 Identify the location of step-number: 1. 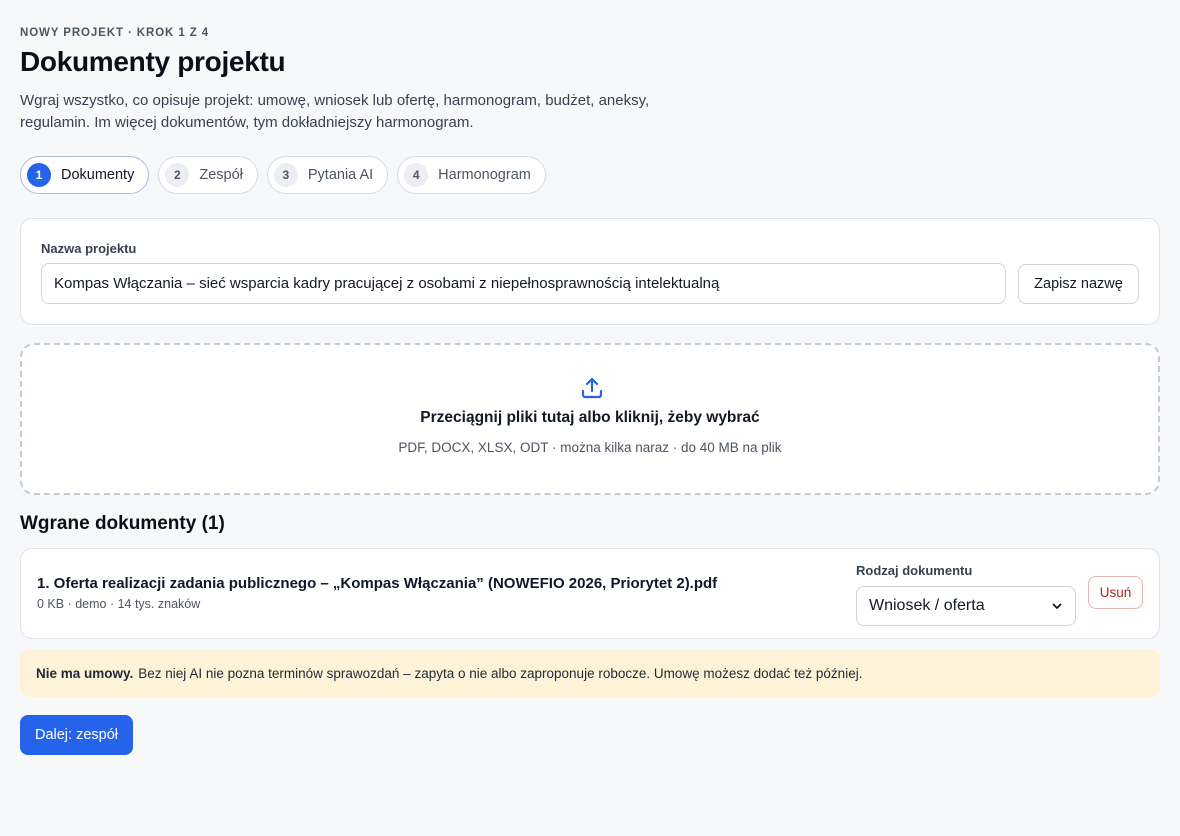
(39, 175).